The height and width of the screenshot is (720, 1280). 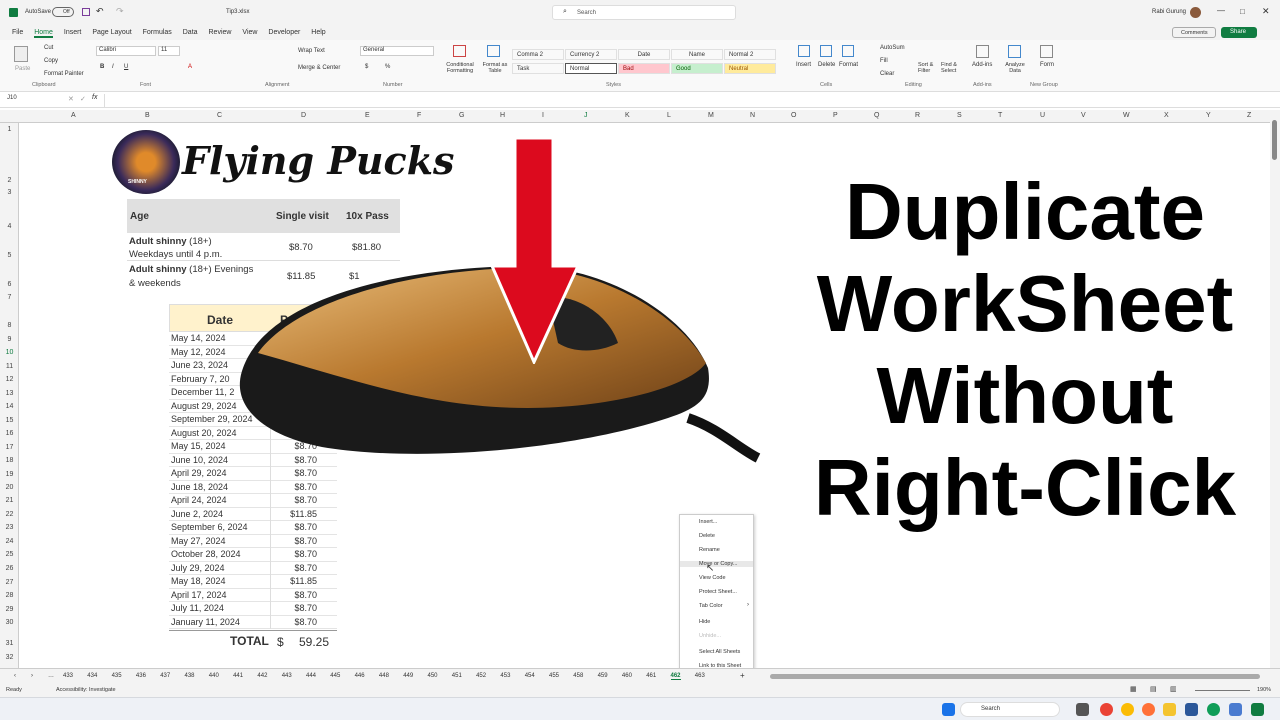 I want to click on column-header: I, so click(x=543, y=115).